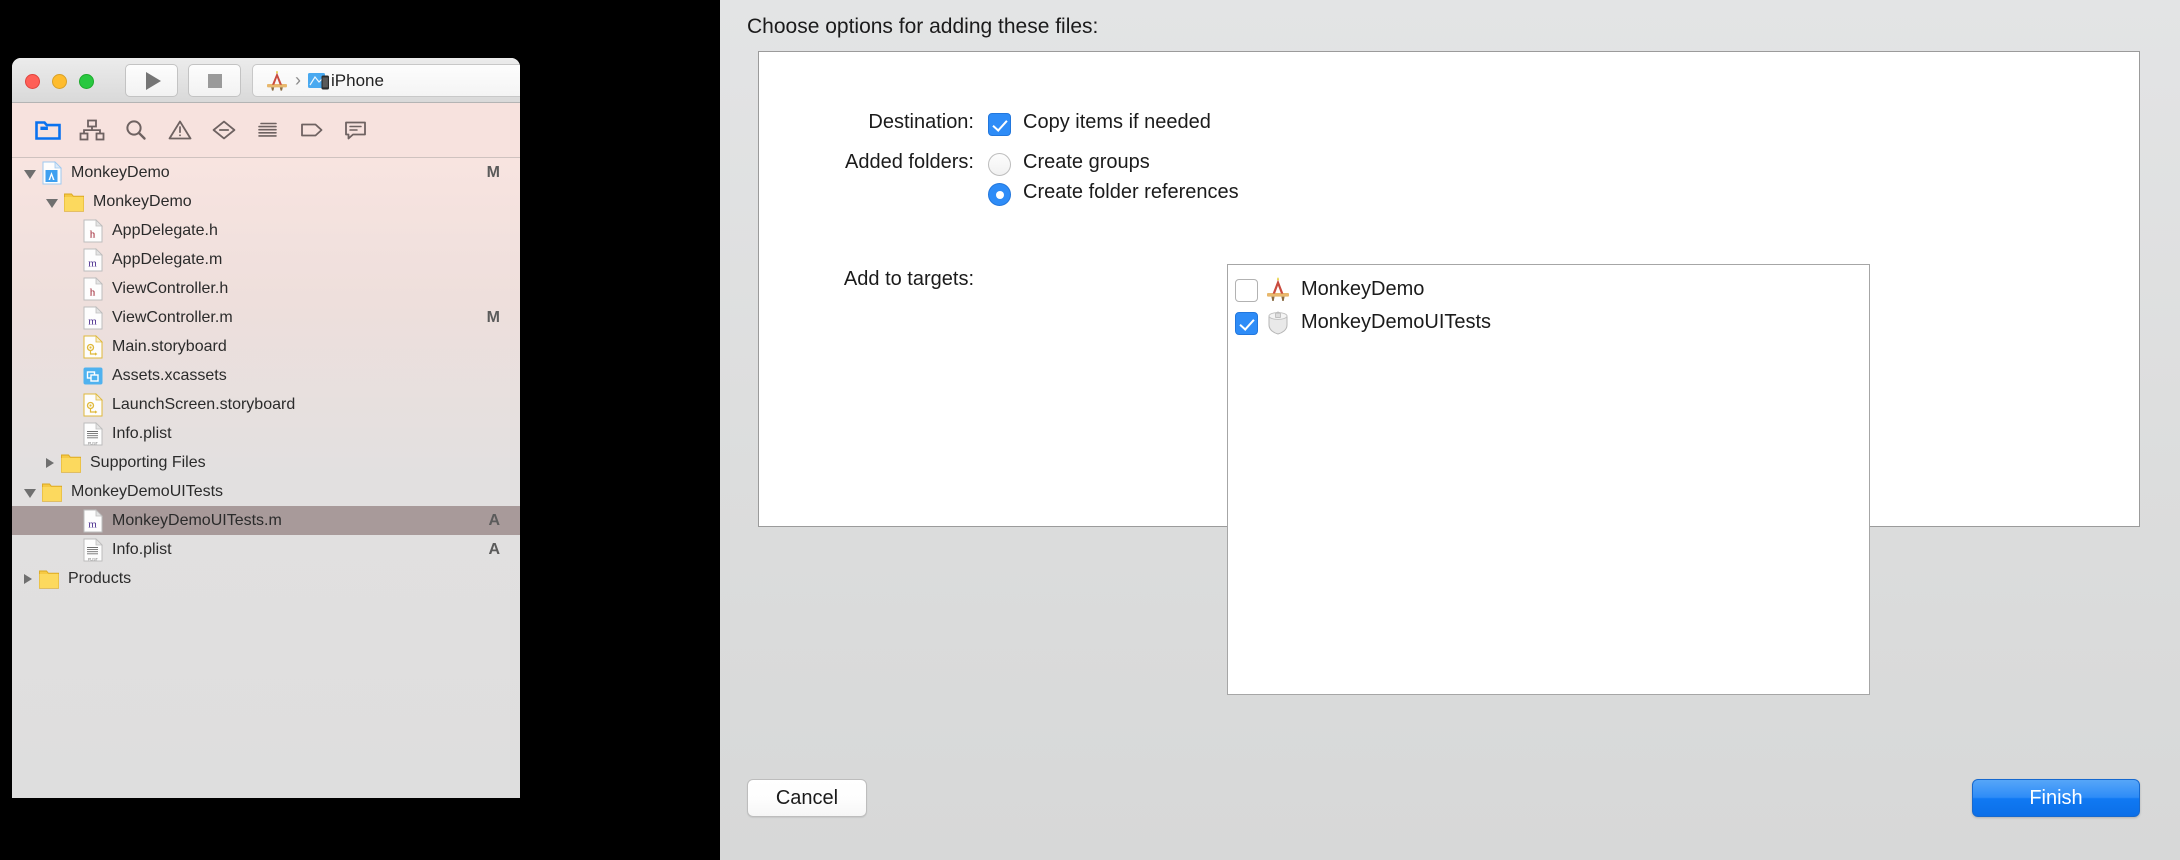 The width and height of the screenshot is (2180, 860). What do you see at coordinates (266, 172) in the screenshot?
I see `tree-row: MonkeyDemo M` at bounding box center [266, 172].